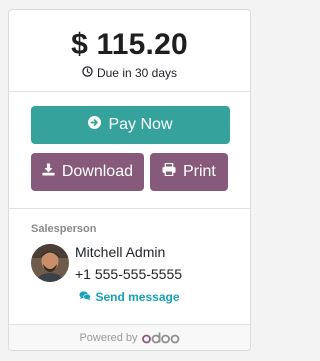 This screenshot has height=361, width=320. I want to click on arrow-circle-right-icon, so click(95, 125).